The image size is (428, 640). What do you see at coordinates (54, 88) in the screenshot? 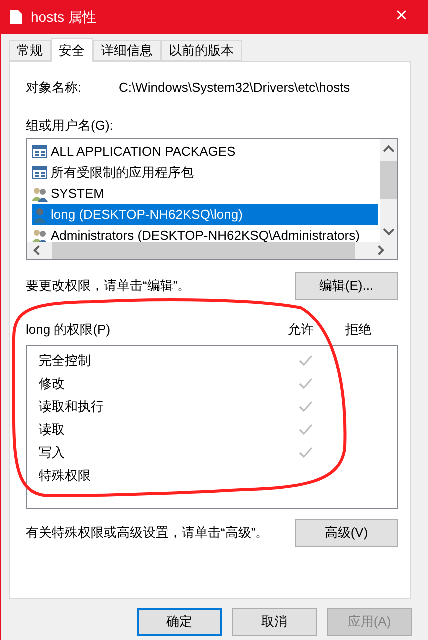
I see `field-label: 对象名称:` at bounding box center [54, 88].